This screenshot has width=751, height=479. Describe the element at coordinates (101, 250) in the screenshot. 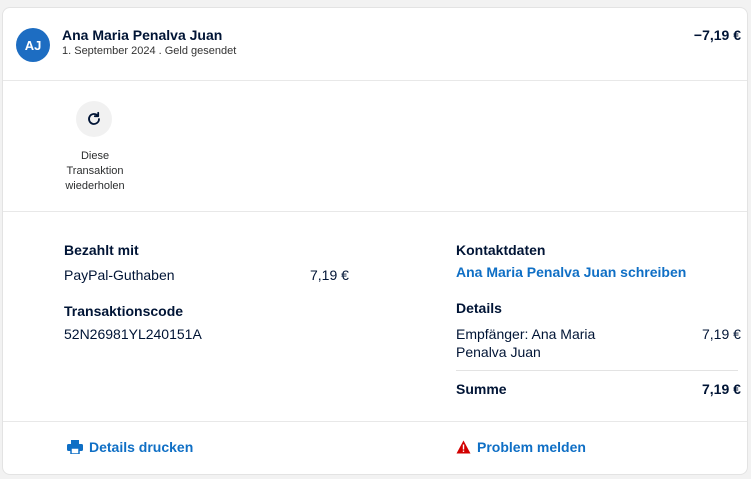

I see `paid-with-heading: Bezahlt mit` at that location.